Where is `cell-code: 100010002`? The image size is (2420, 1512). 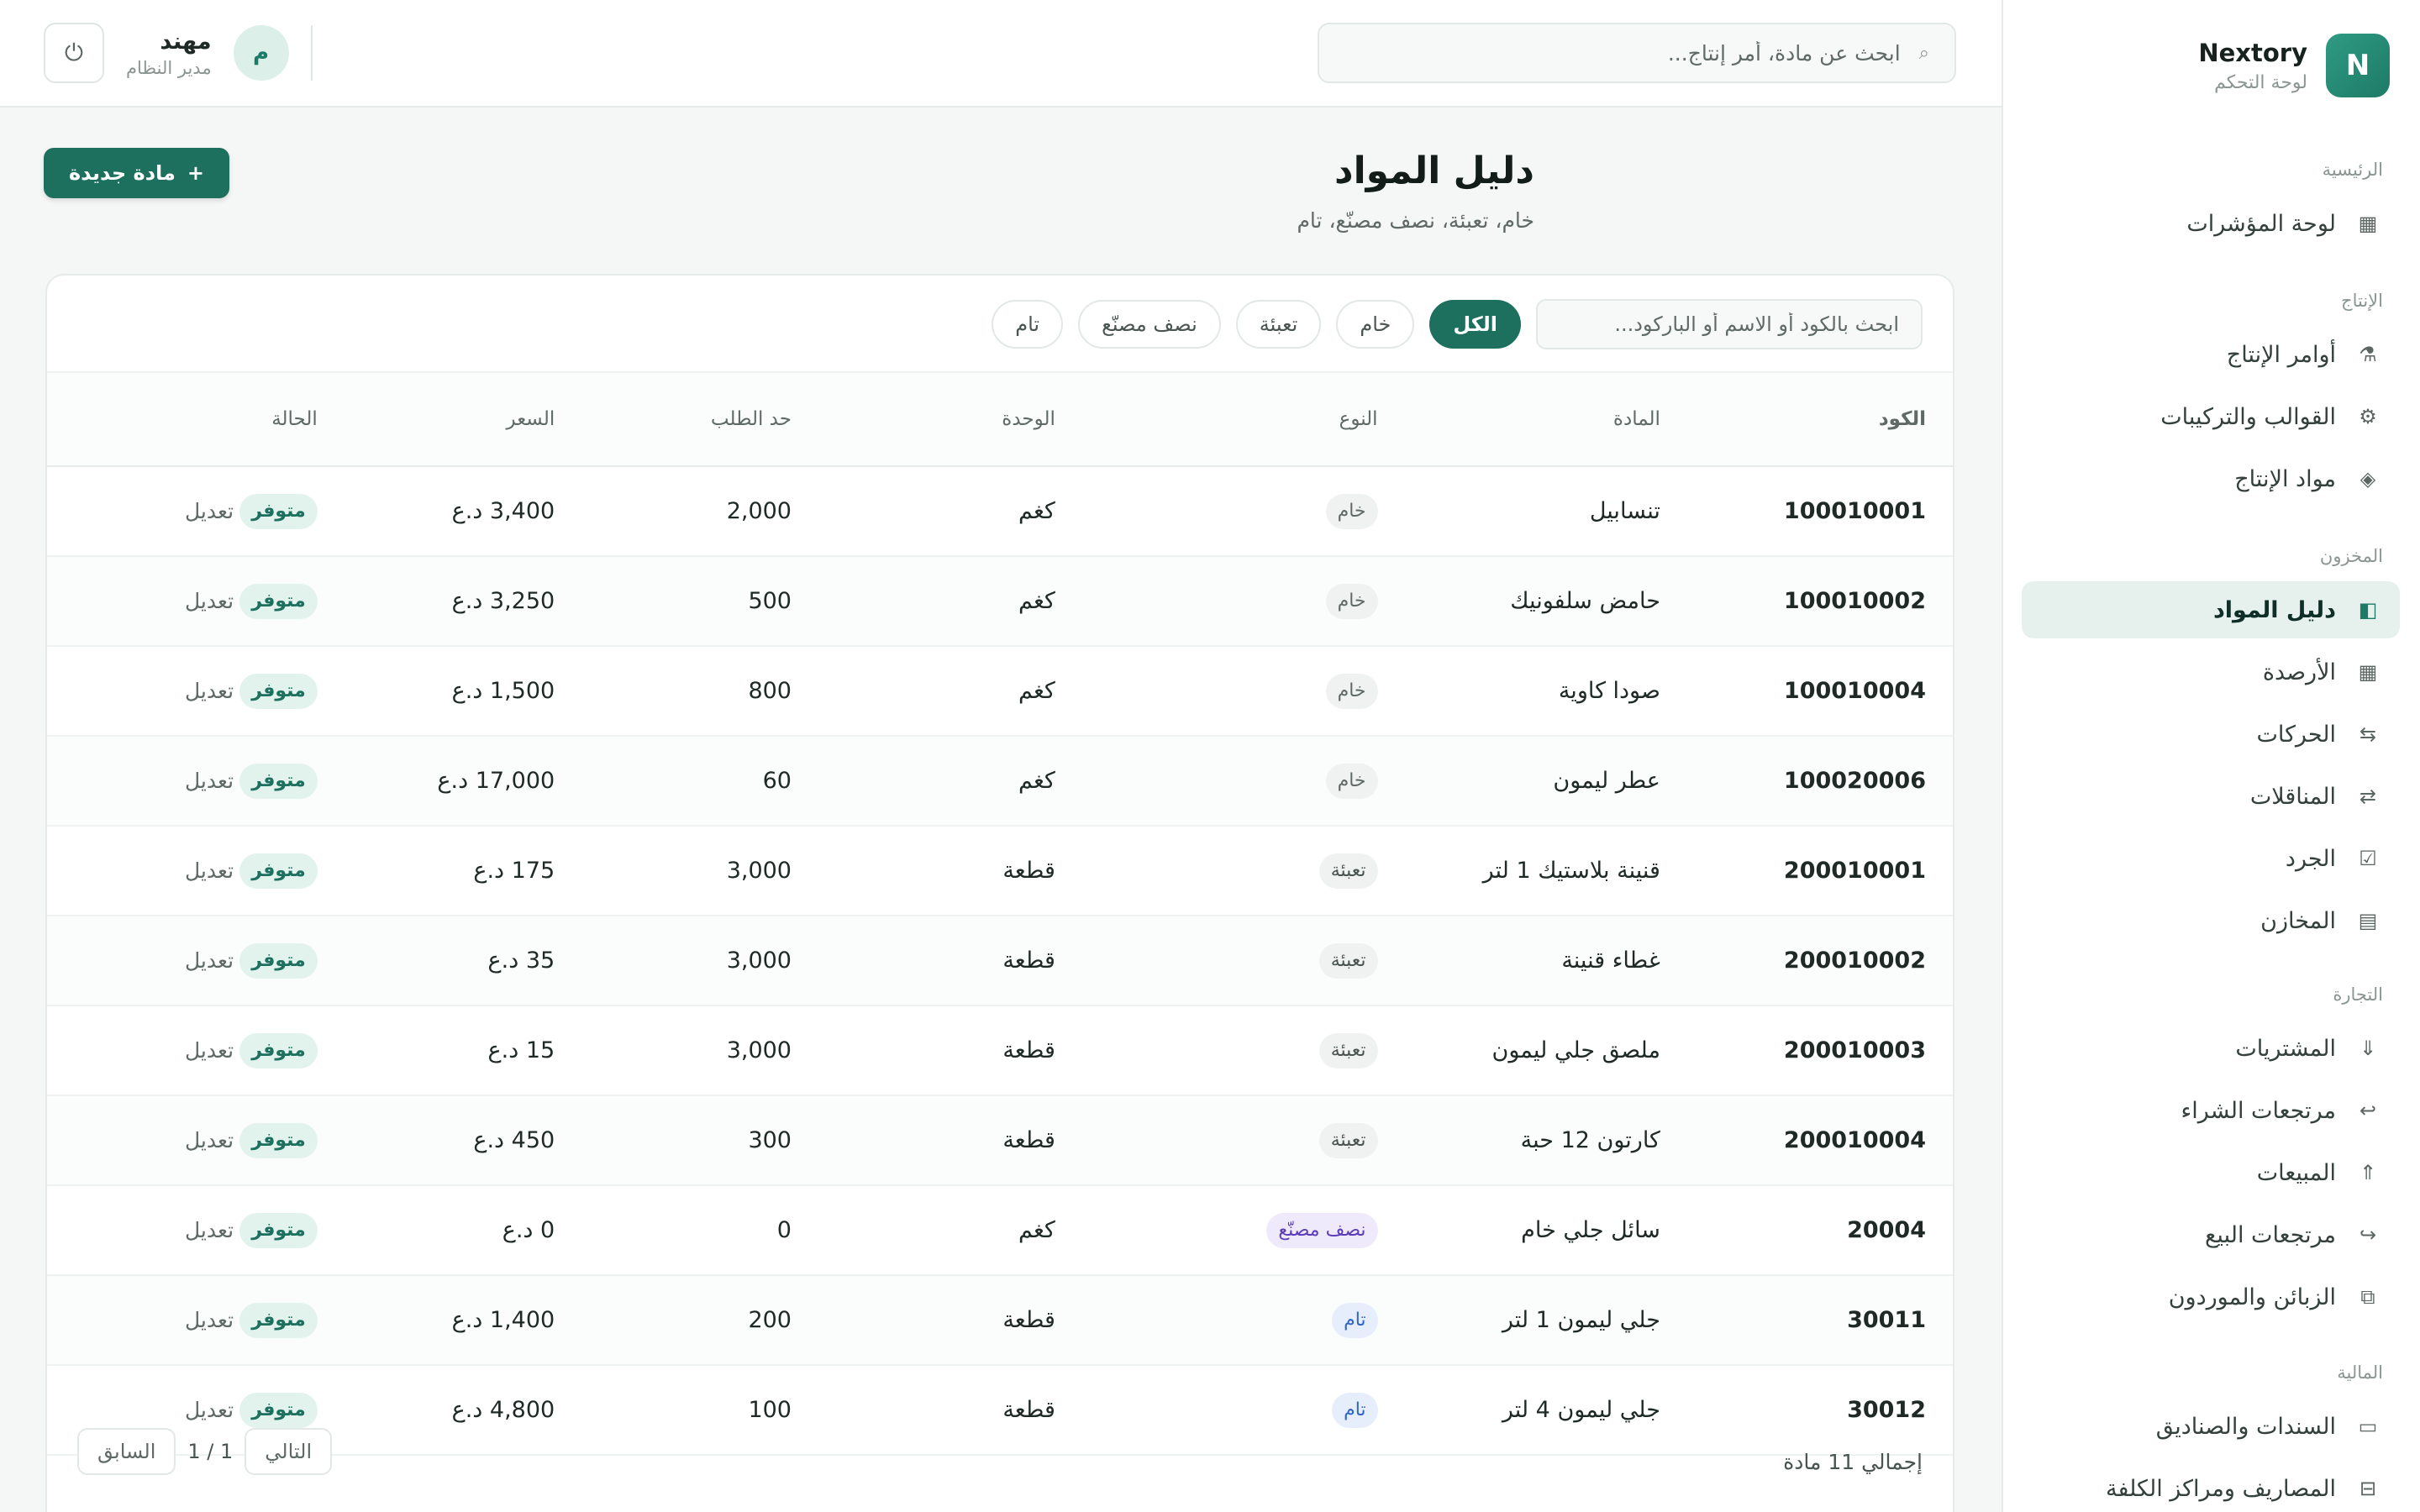 cell-code: 100010002 is located at coordinates (1855, 601).